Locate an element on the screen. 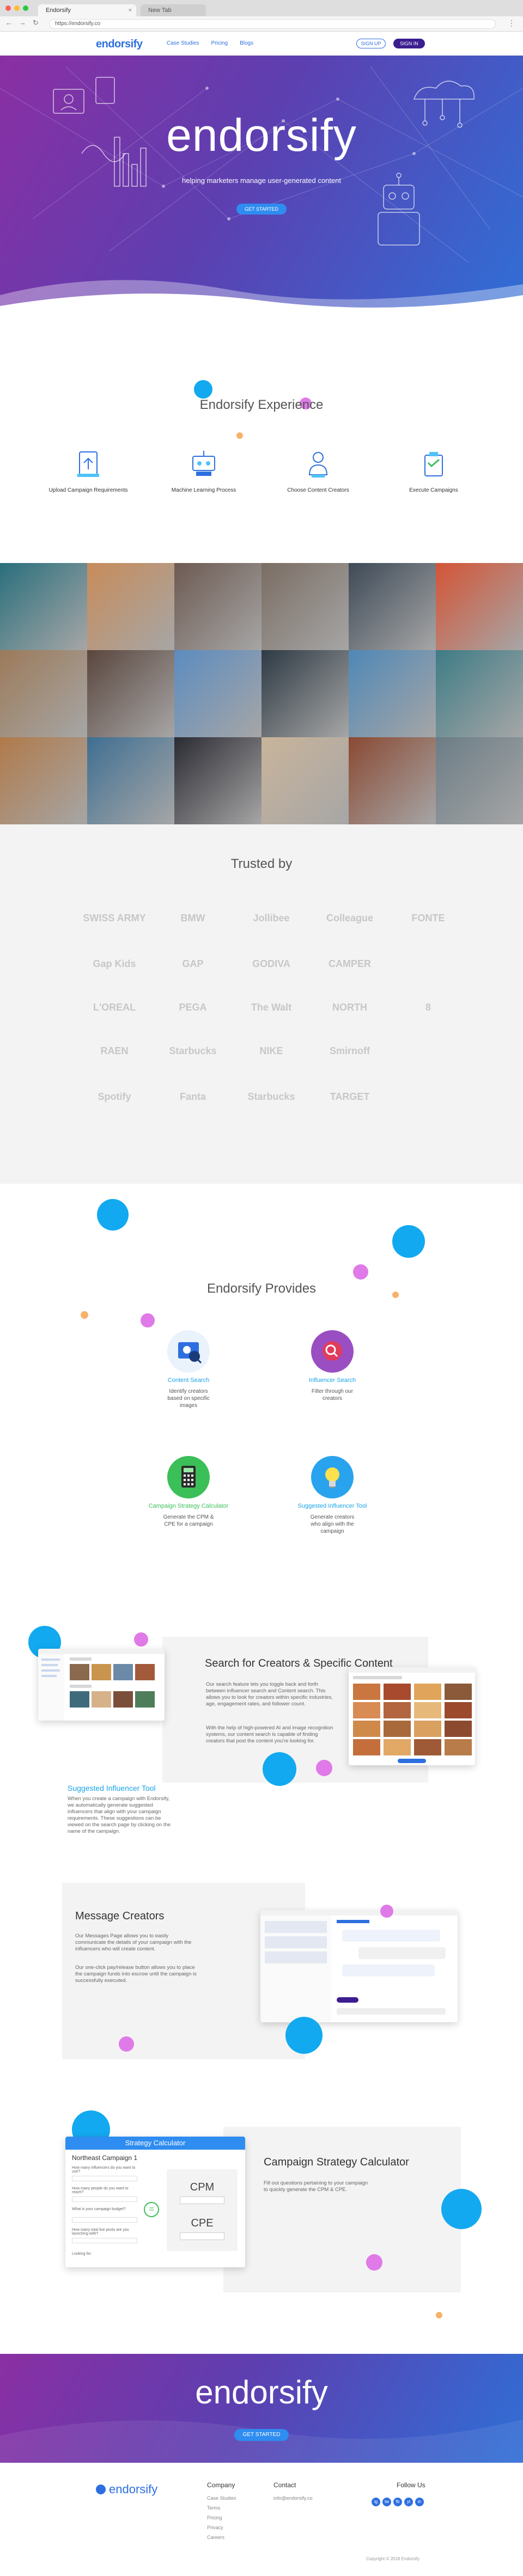 The width and height of the screenshot is (523, 2576). close-window-icon is located at coordinates (8, 8).